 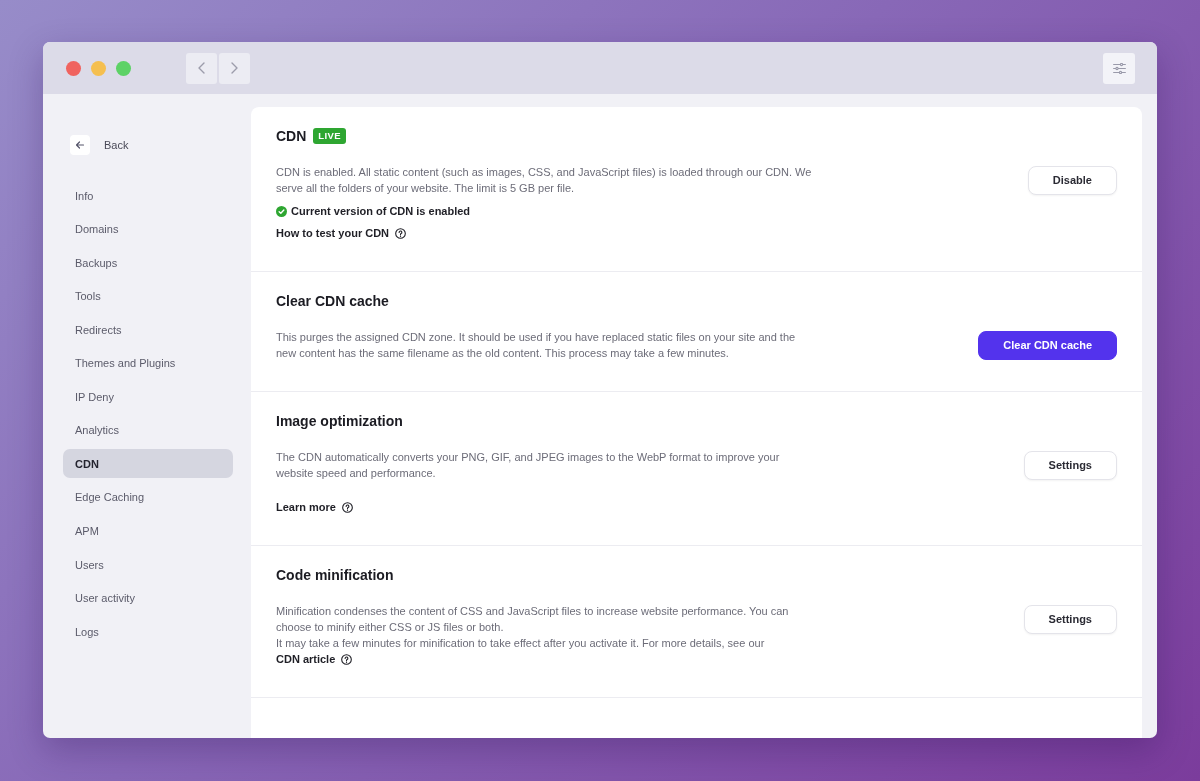 I want to click on action-button: Clear CDN cache, so click(x=1047, y=345).